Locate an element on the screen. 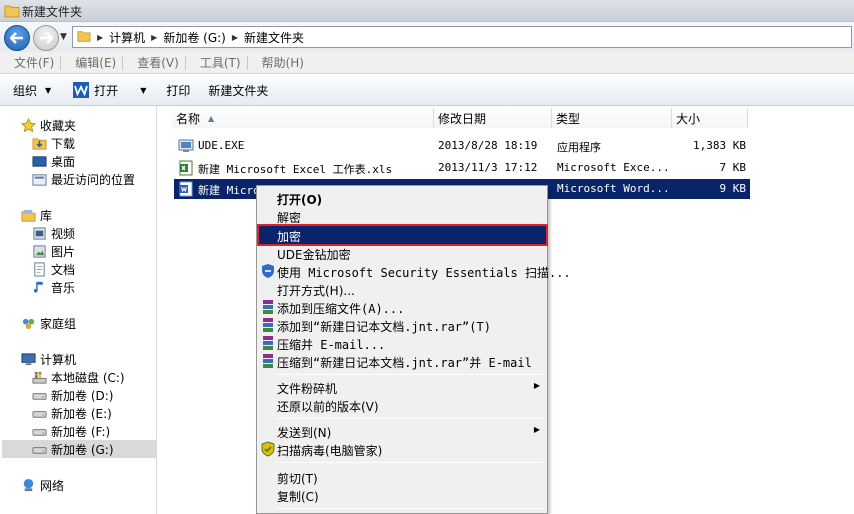 This screenshot has width=854, height=514. chevron-down-icon: ▼ is located at coordinates (48, 90).